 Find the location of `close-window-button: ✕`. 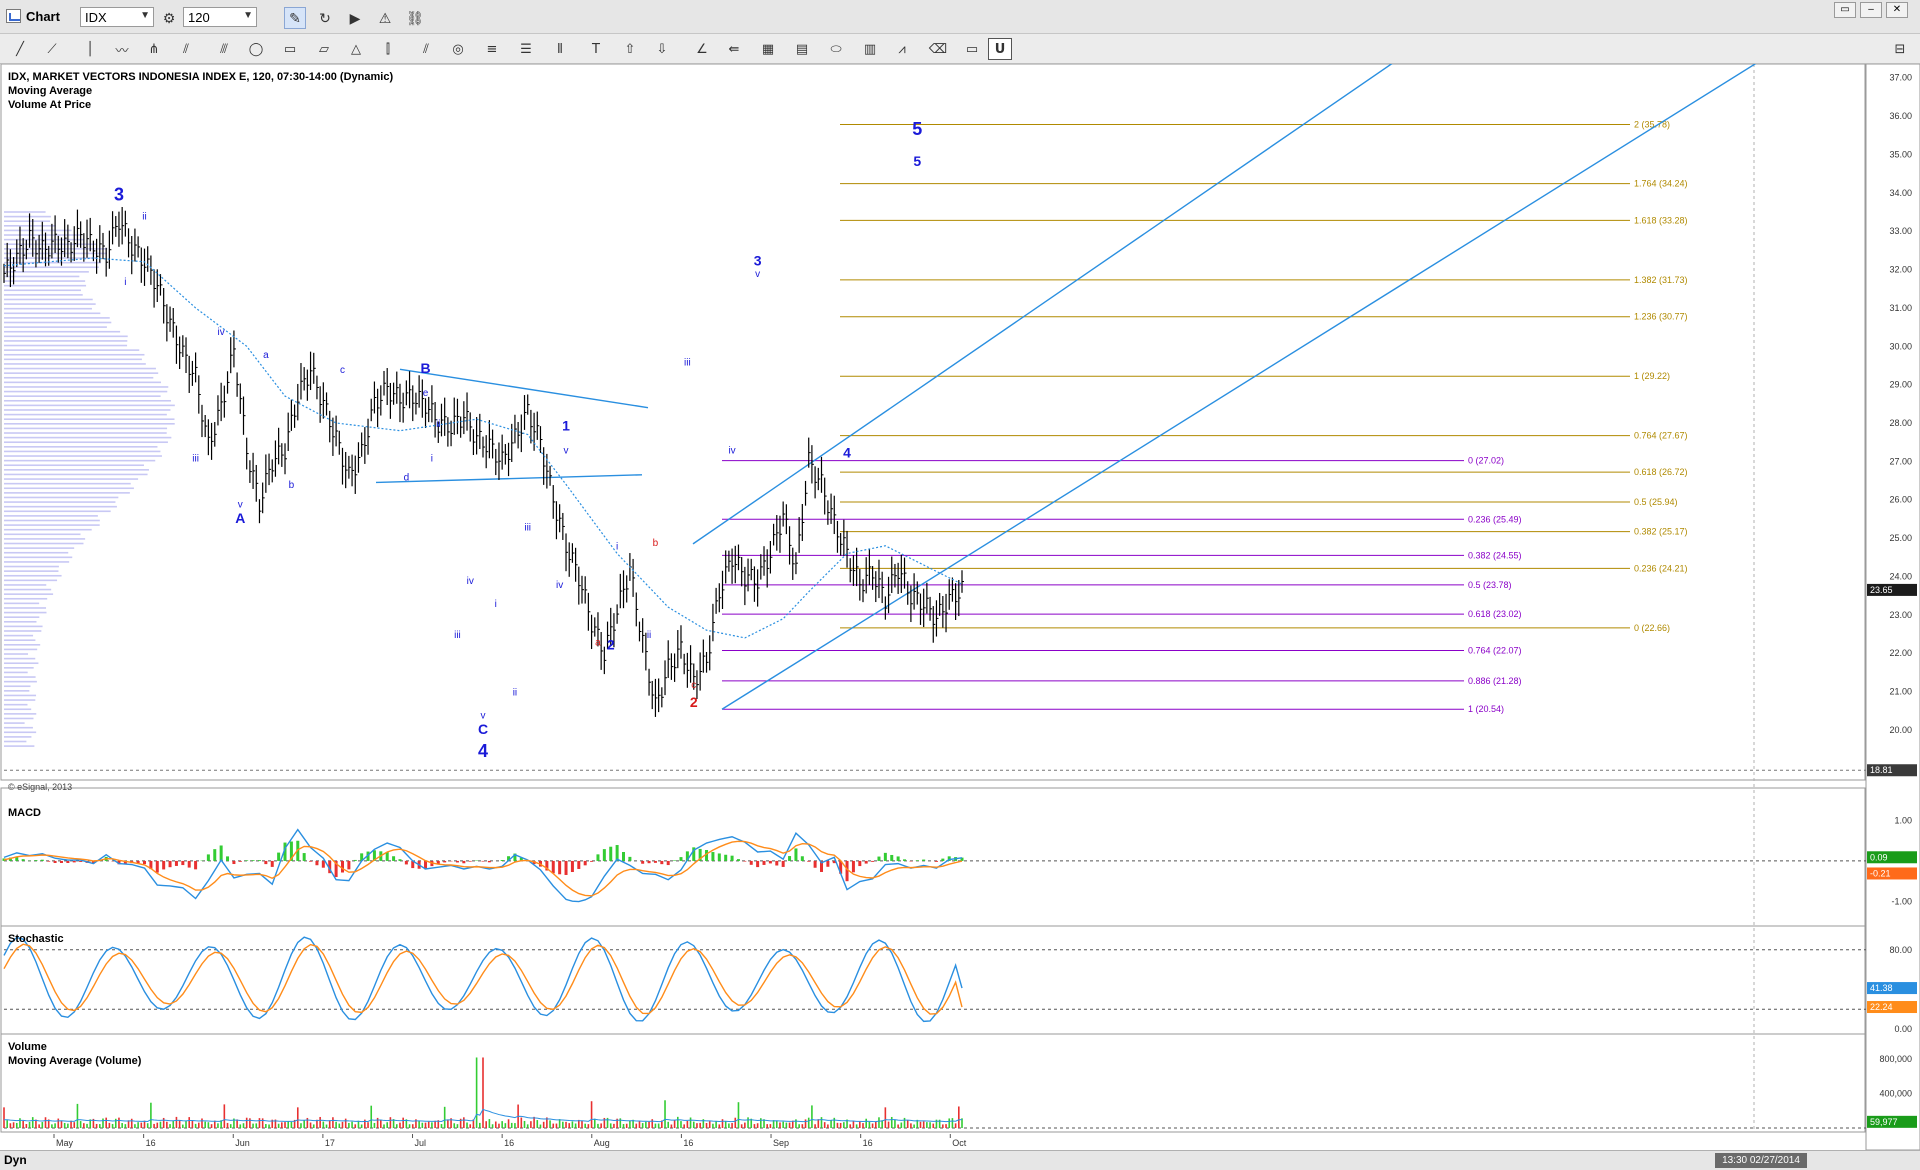

close-window-button: ✕ is located at coordinates (1897, 10).